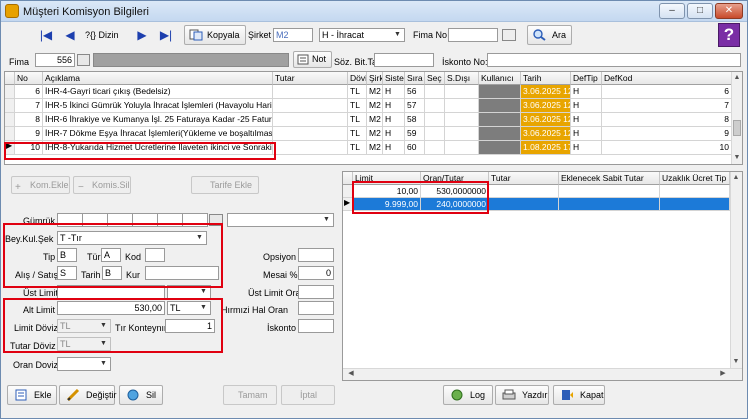 Image resolution: width=748 pixels, height=419 pixels. I want to click on limit-cell: 240,0000000, so click(455, 204).